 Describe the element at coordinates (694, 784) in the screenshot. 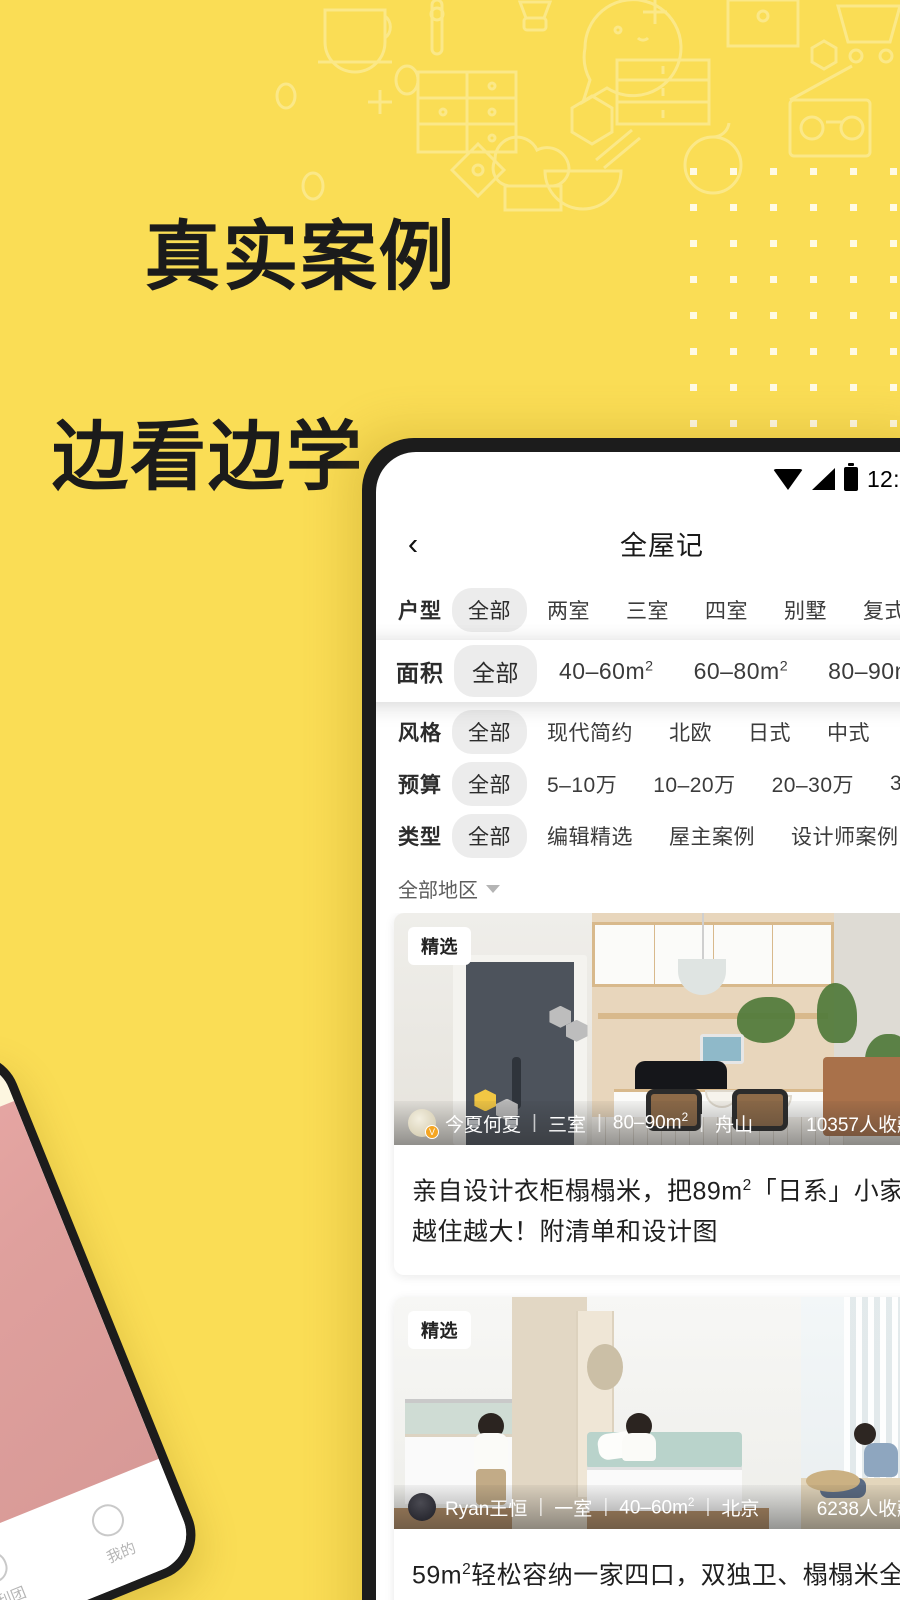

I see `filter-option-budget-2: 10–20万` at that location.